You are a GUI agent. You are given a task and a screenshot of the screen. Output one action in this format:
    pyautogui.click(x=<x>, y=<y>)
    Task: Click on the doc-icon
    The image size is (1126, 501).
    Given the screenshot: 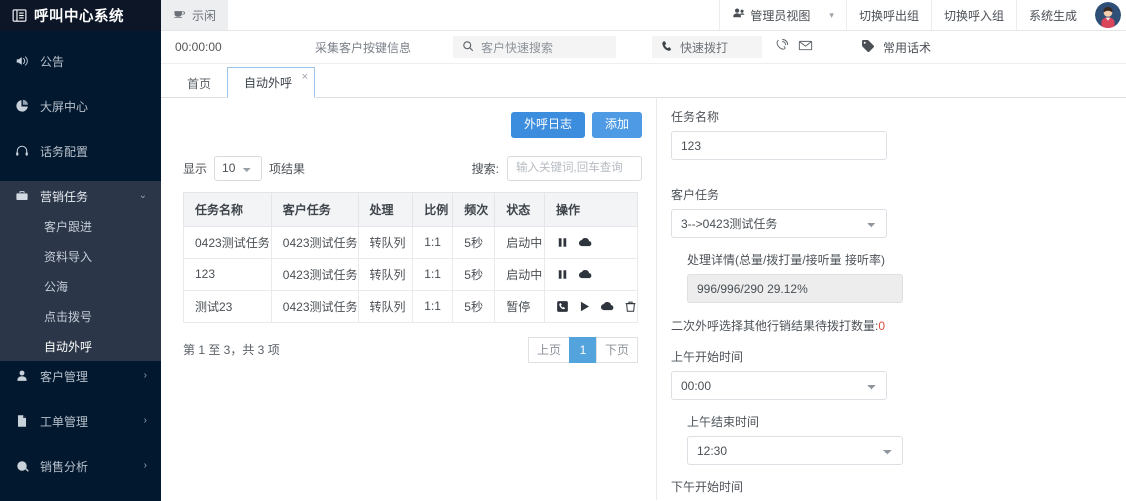 What is the action you would take?
    pyautogui.click(x=22, y=421)
    